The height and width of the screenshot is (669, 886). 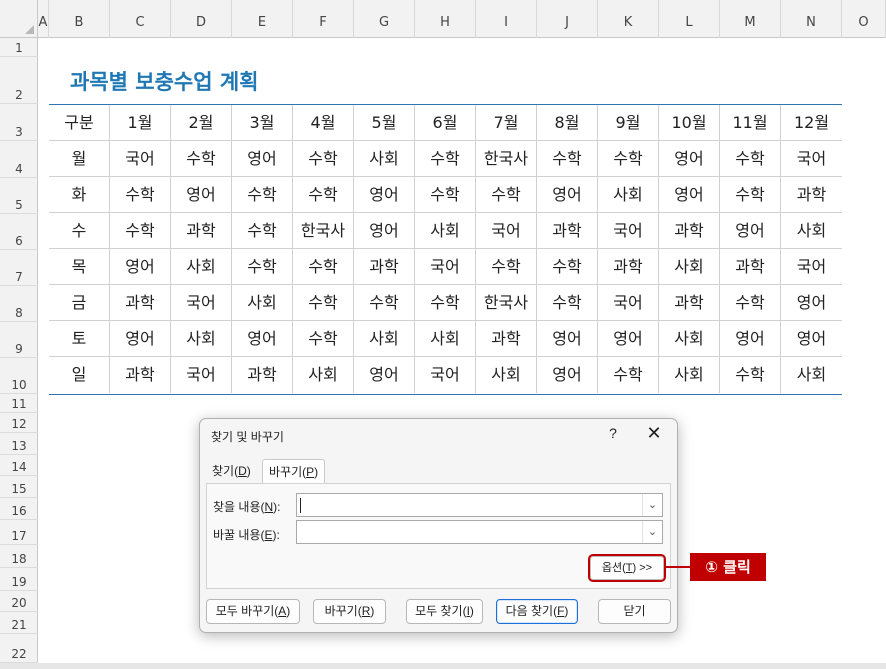 I want to click on table-header-cell: 2월, so click(x=201, y=123).